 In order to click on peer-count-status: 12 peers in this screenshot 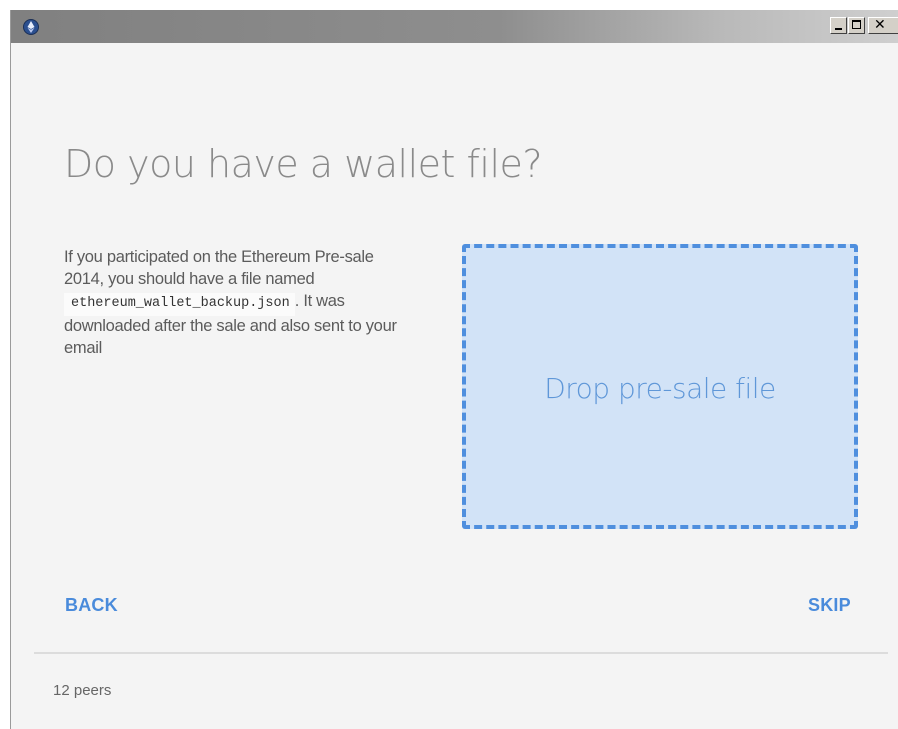, I will do `click(82, 690)`.